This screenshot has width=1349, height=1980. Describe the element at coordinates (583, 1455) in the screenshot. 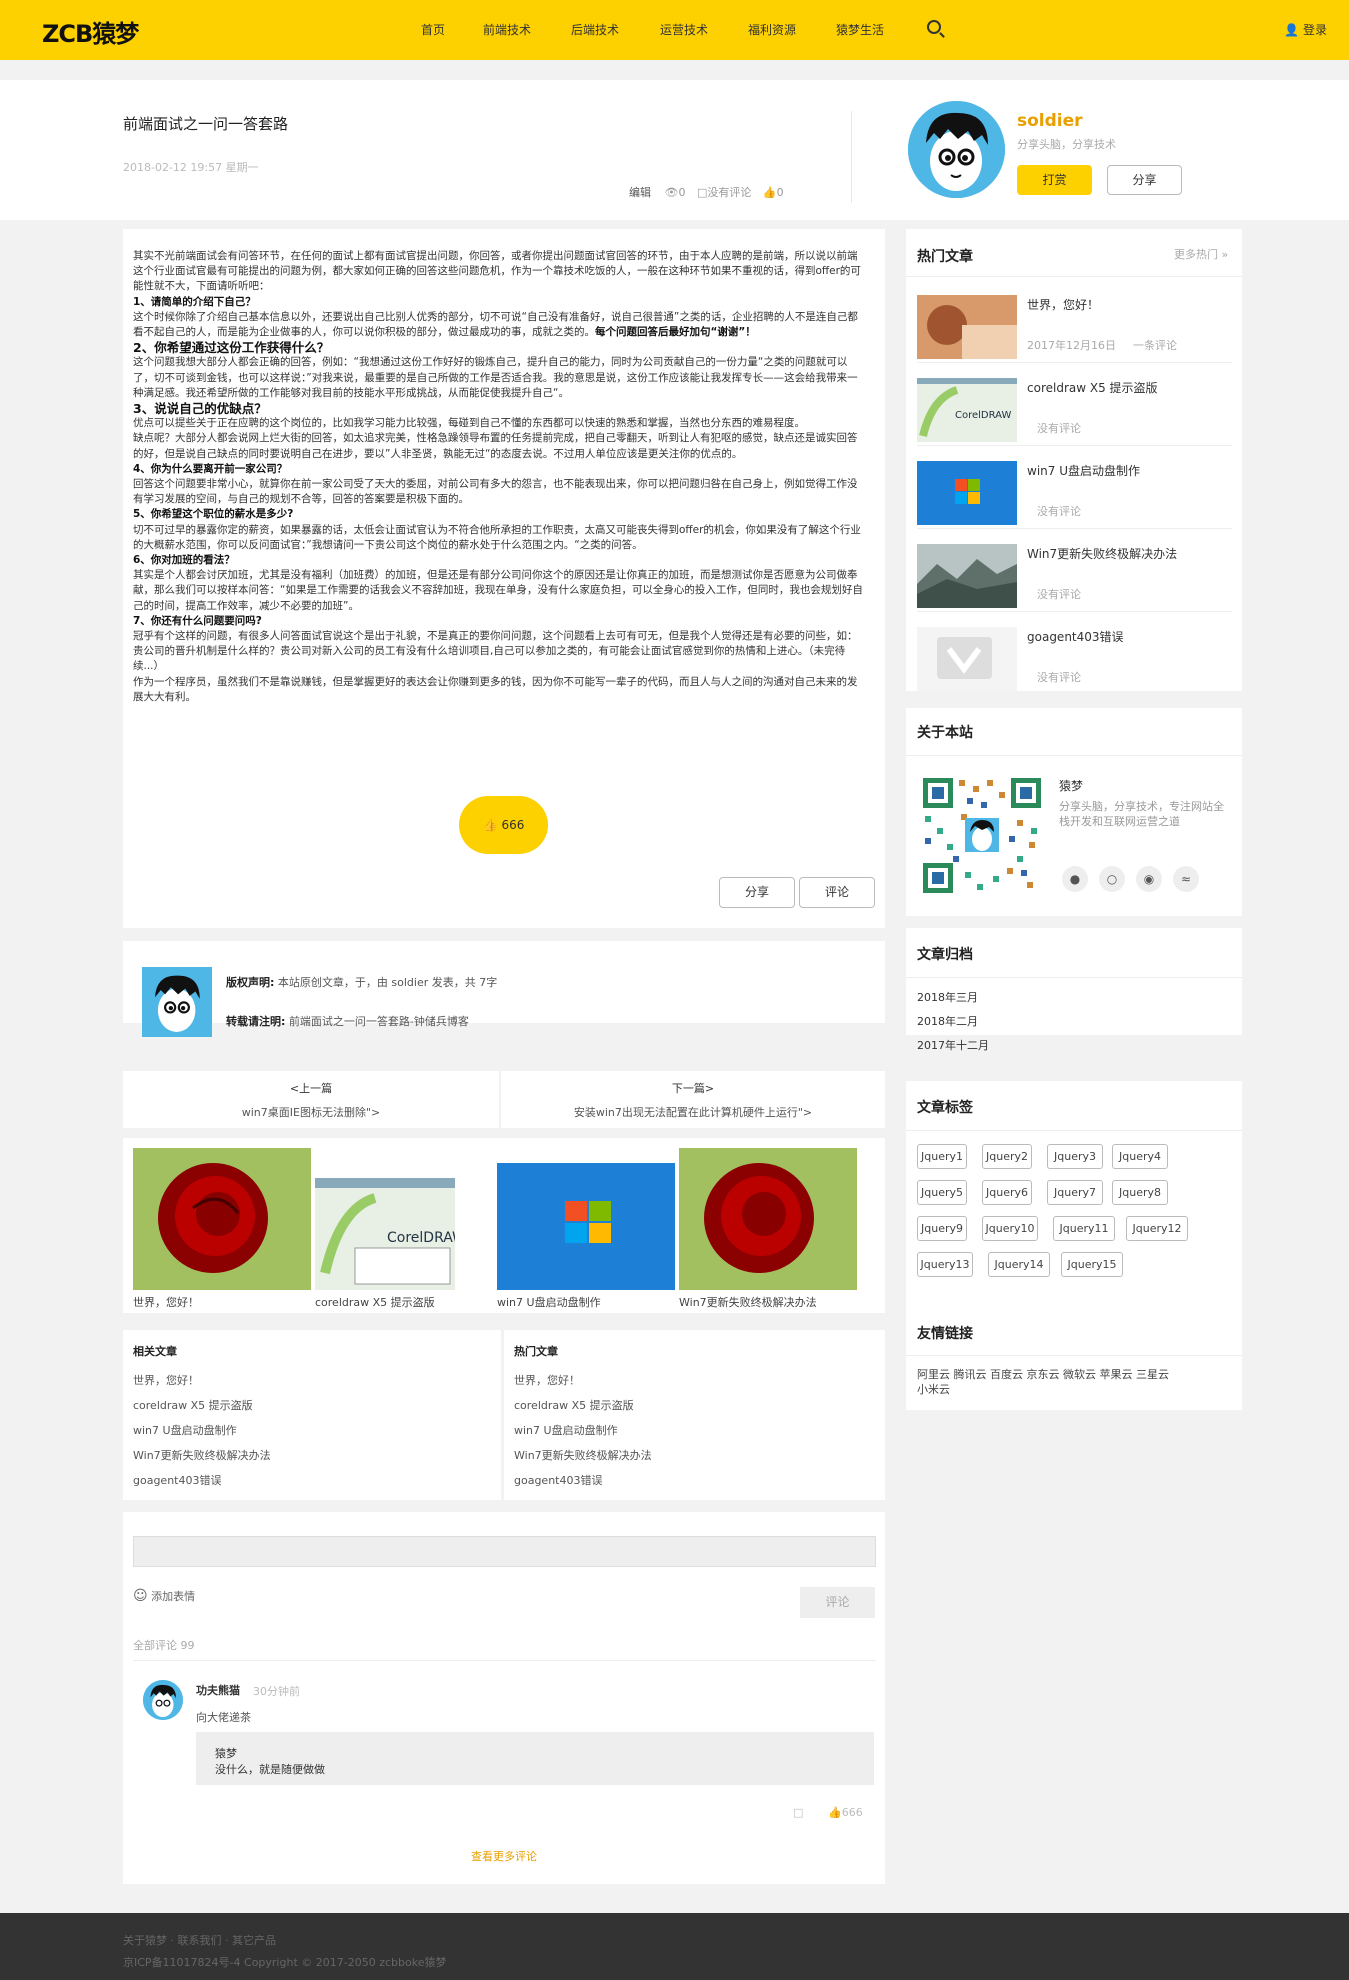

I see `hot-bottom-item: Win7更新失败终极解决办法` at that location.